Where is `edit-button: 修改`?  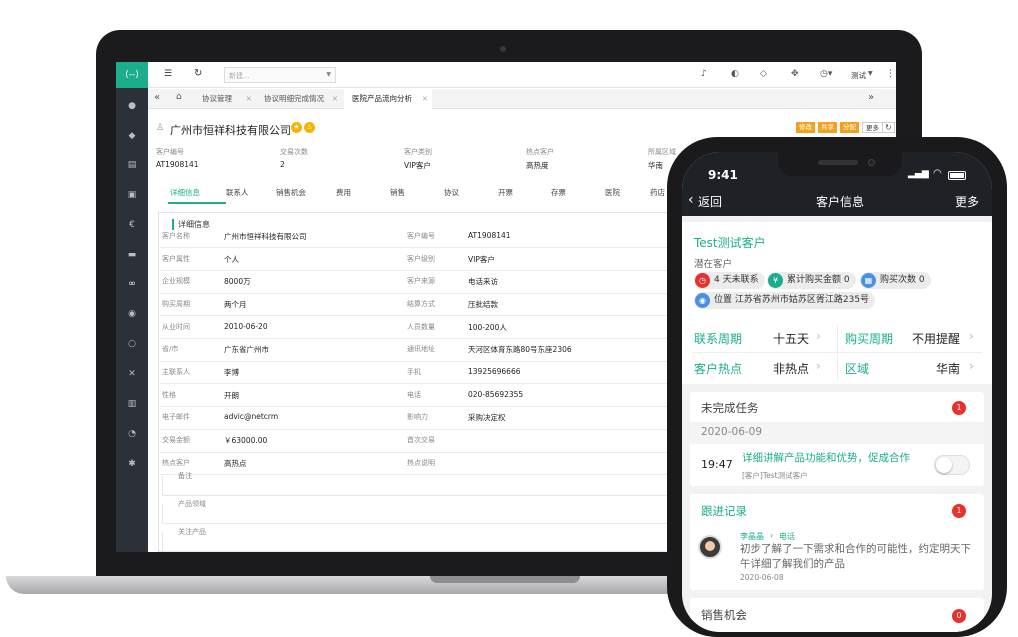 edit-button: 修改 is located at coordinates (805, 127).